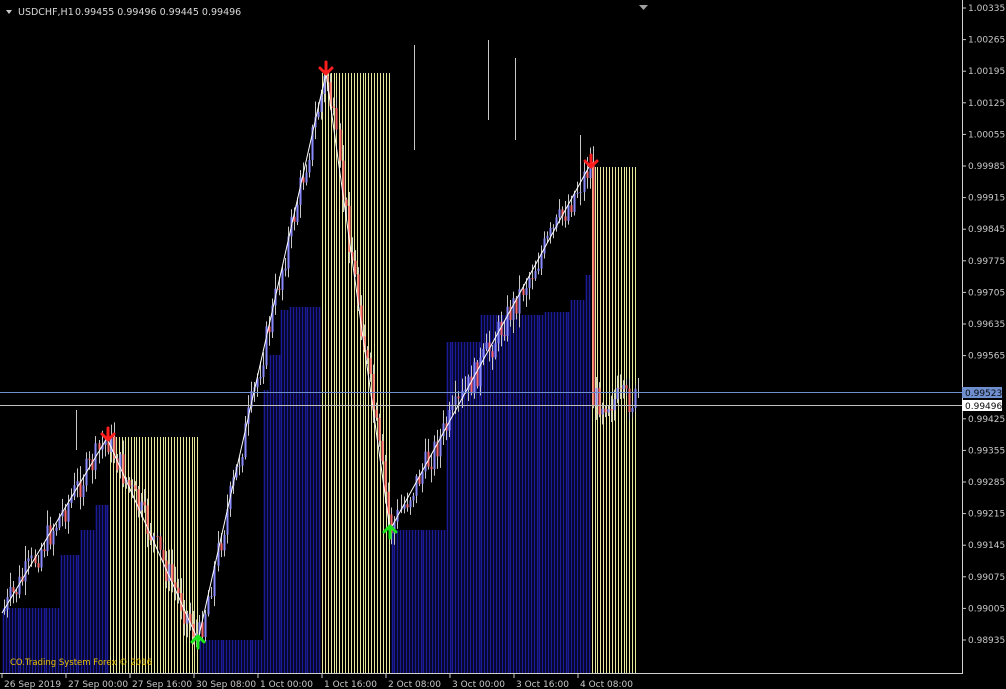 The image size is (1006, 689). I want to click on price-tick-label: 0.99985, so click(986, 167).